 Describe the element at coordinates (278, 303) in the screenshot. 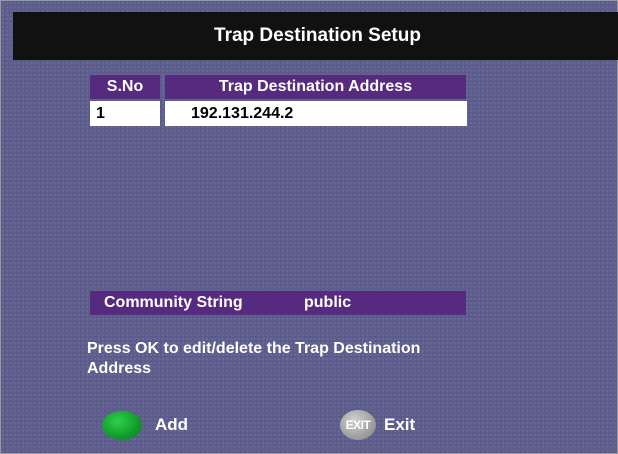

I see `community-string-field: Community String public` at that location.